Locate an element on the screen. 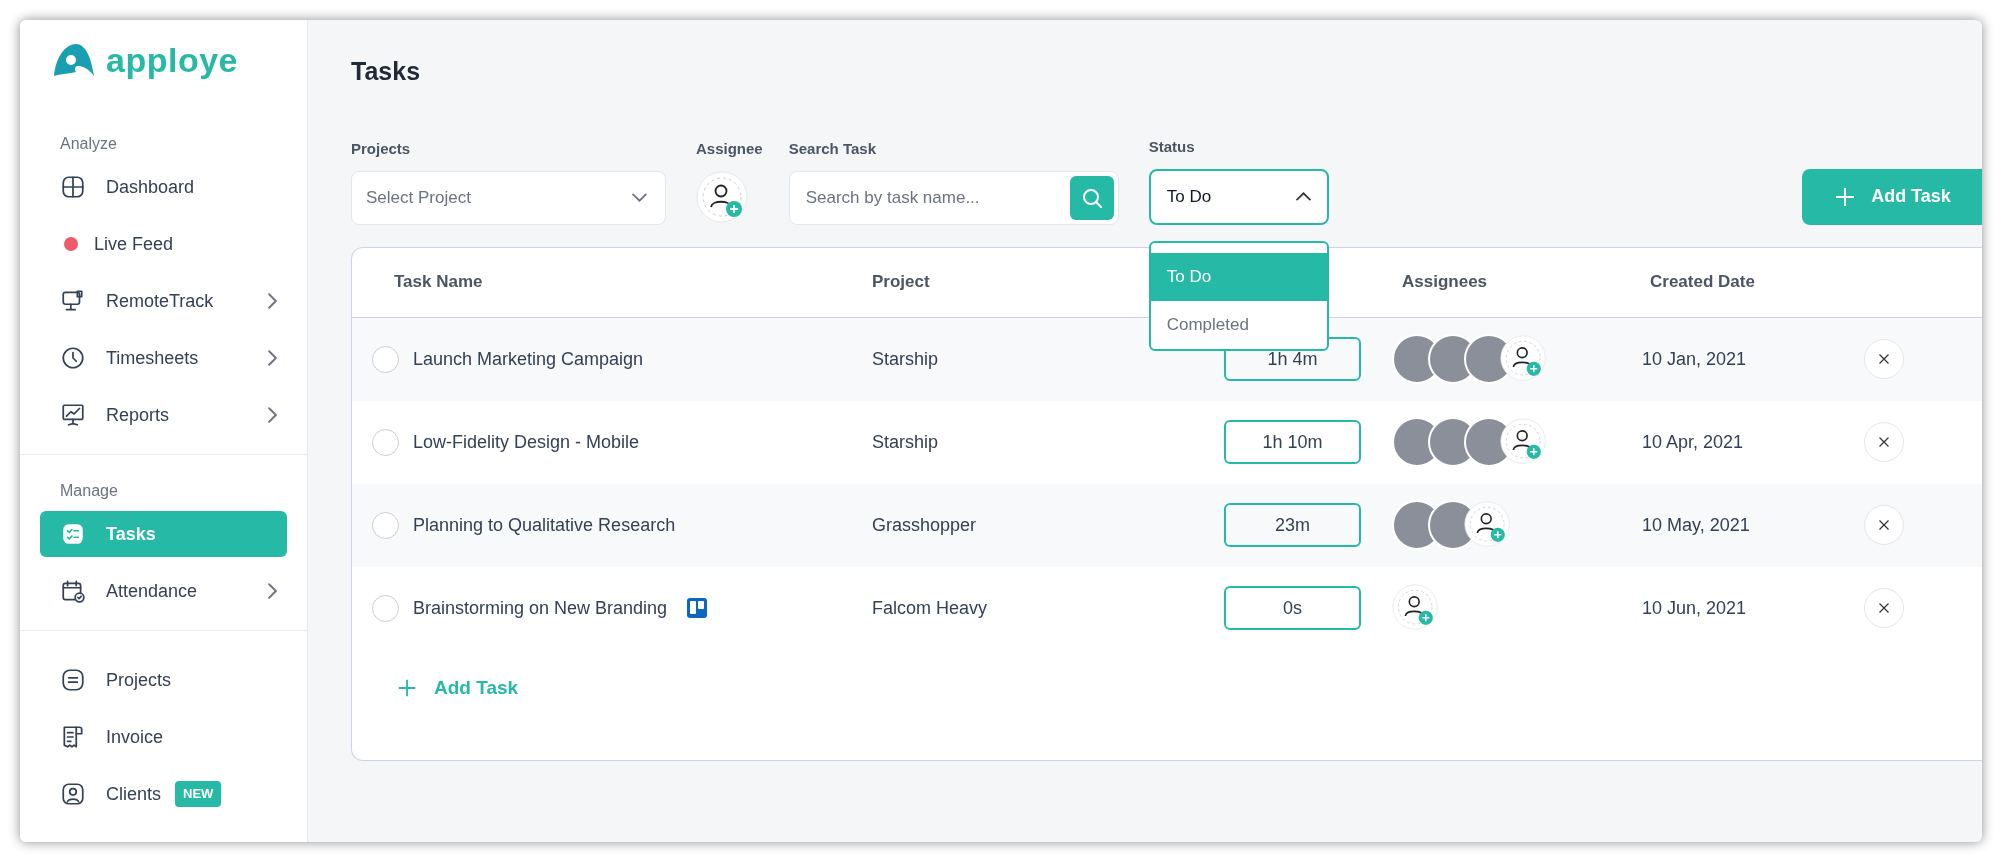 The height and width of the screenshot is (863, 2000). grid-icon is located at coordinates (73, 187).